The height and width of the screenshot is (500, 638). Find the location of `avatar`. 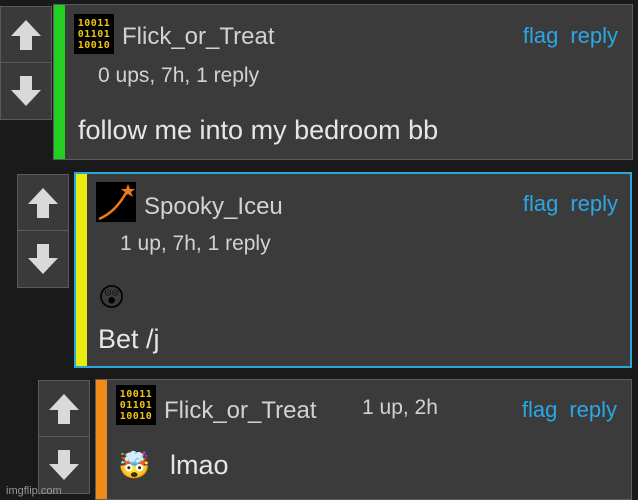

avatar is located at coordinates (116, 202).